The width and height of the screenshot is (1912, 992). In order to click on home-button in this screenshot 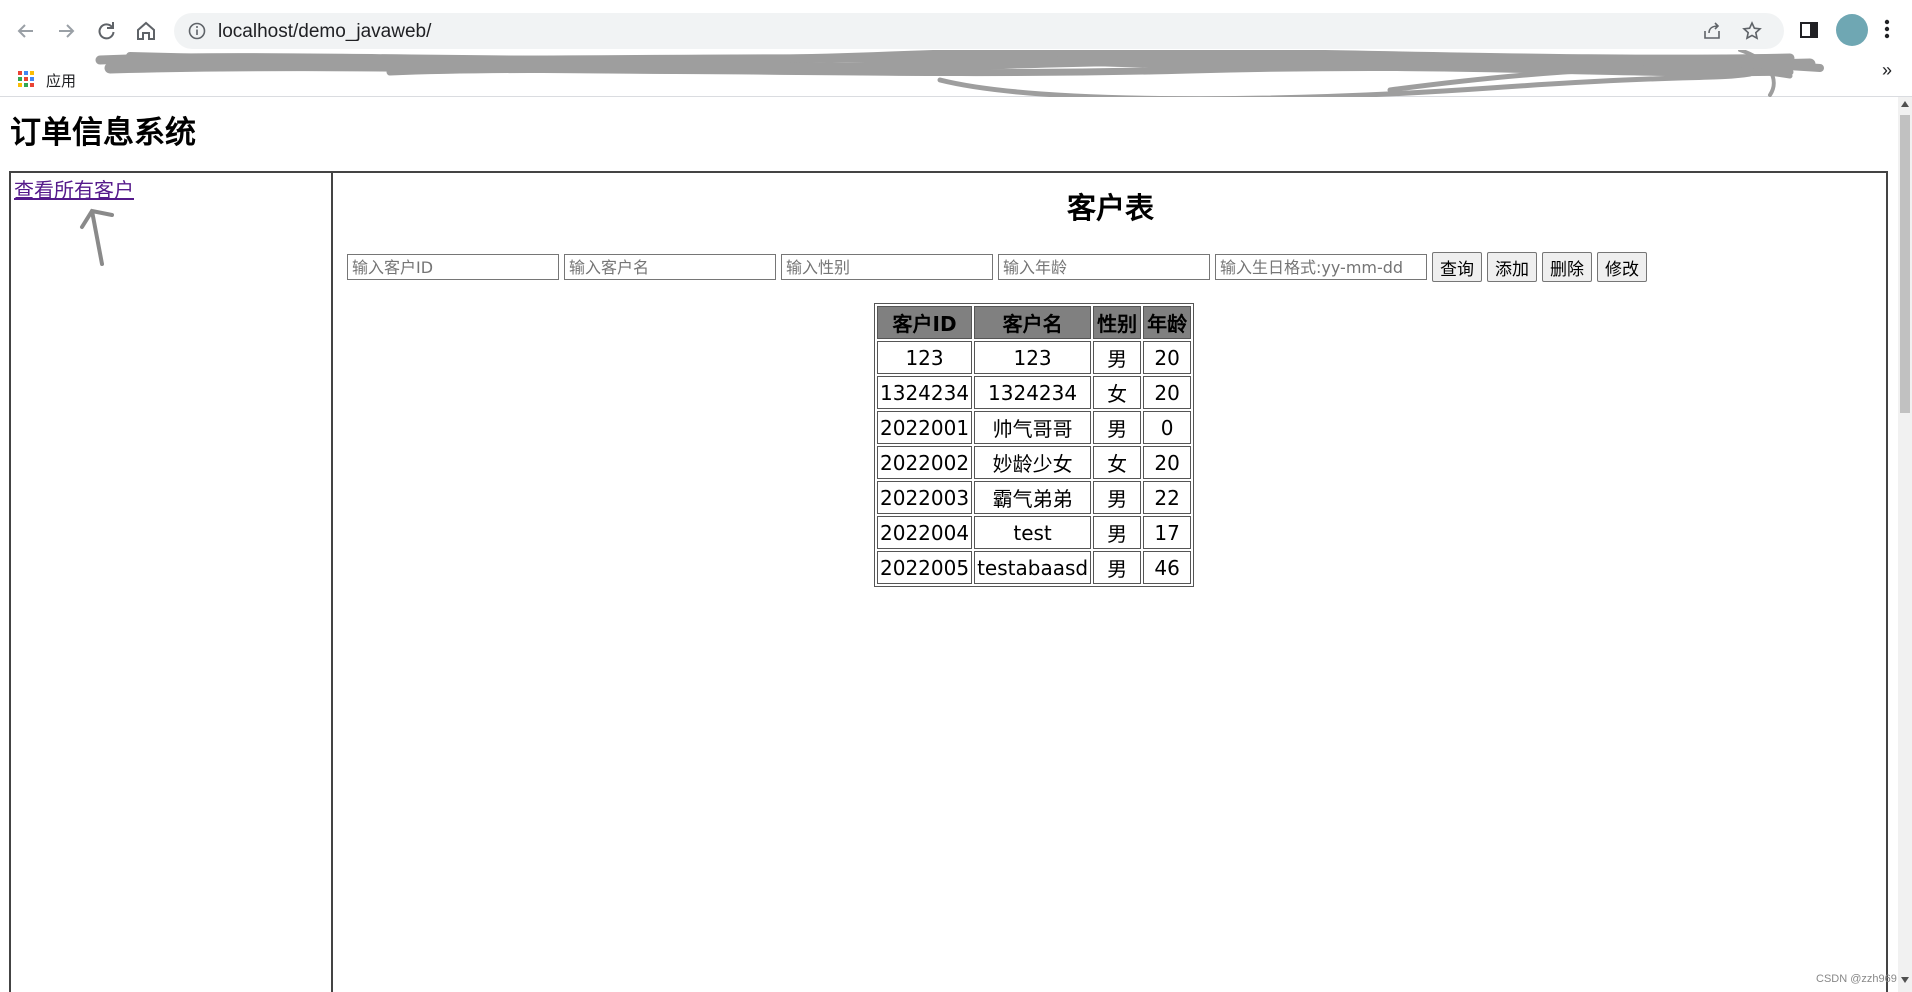, I will do `click(146, 31)`.